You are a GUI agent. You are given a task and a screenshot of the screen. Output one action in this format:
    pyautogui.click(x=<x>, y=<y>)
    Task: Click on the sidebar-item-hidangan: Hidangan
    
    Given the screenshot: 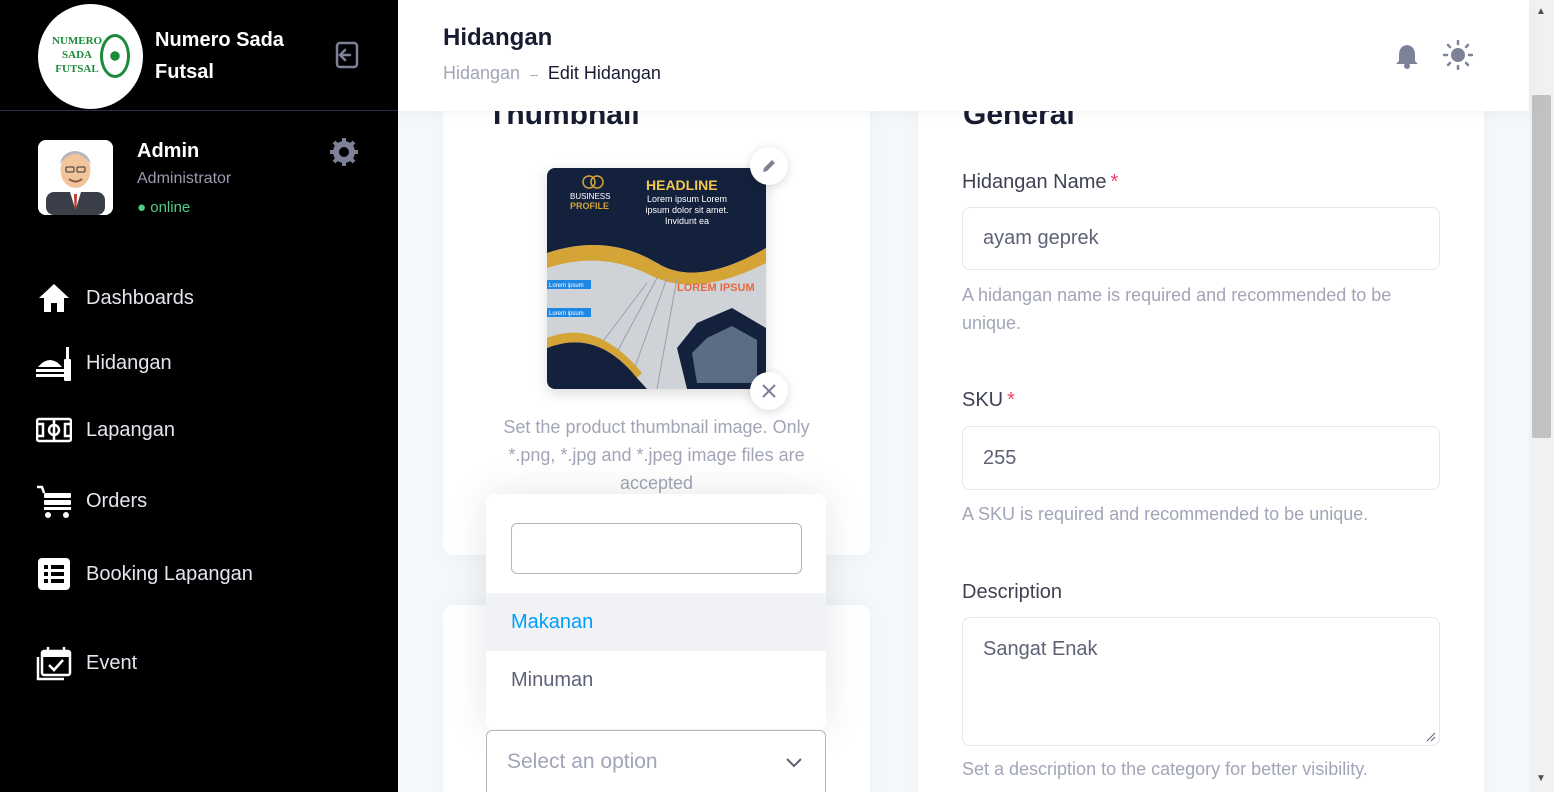 What is the action you would take?
    pyautogui.click(x=104, y=363)
    